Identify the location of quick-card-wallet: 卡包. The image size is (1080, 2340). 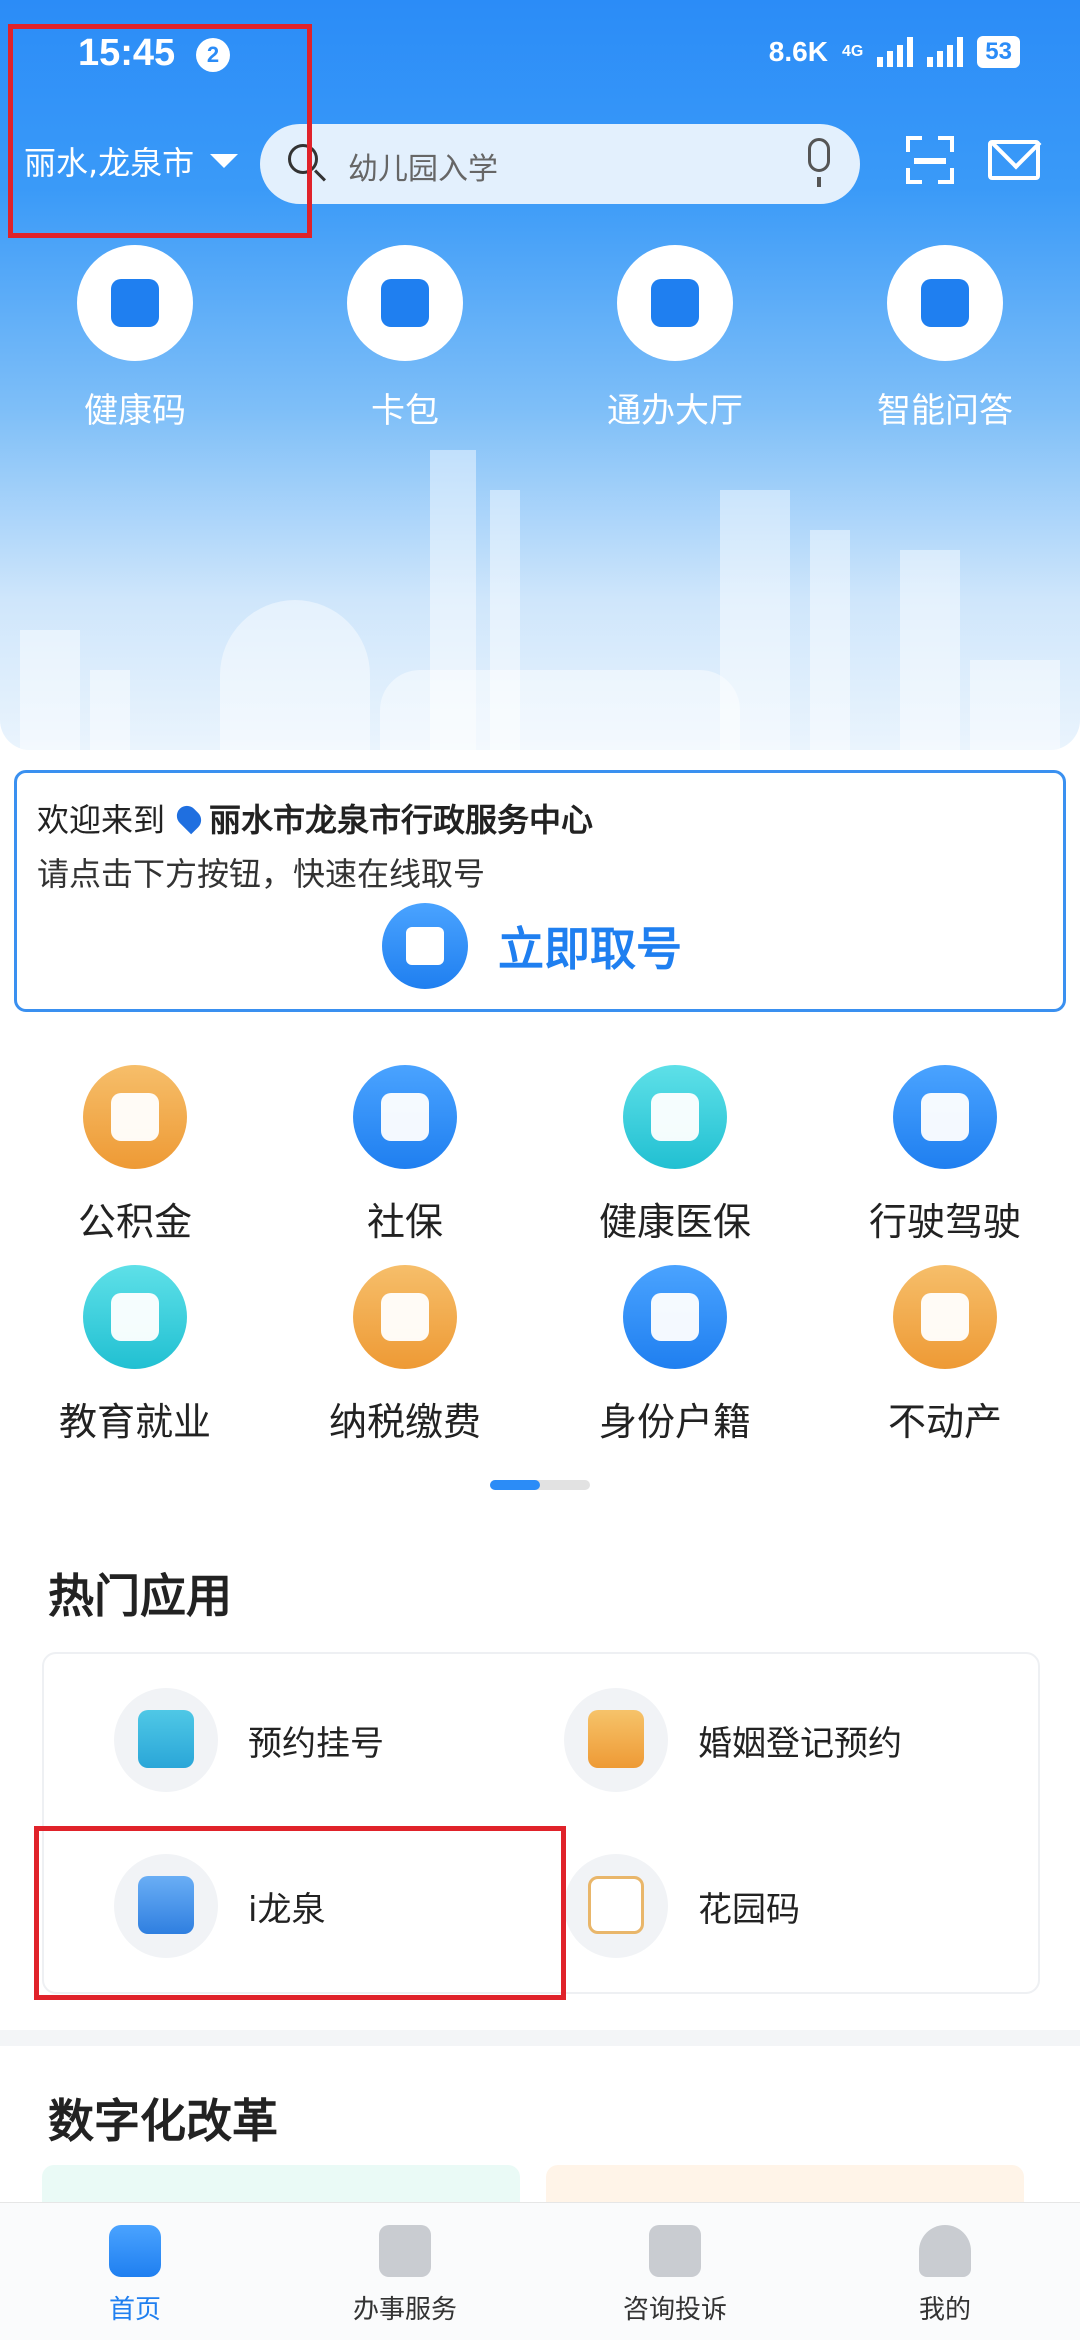
(405, 338).